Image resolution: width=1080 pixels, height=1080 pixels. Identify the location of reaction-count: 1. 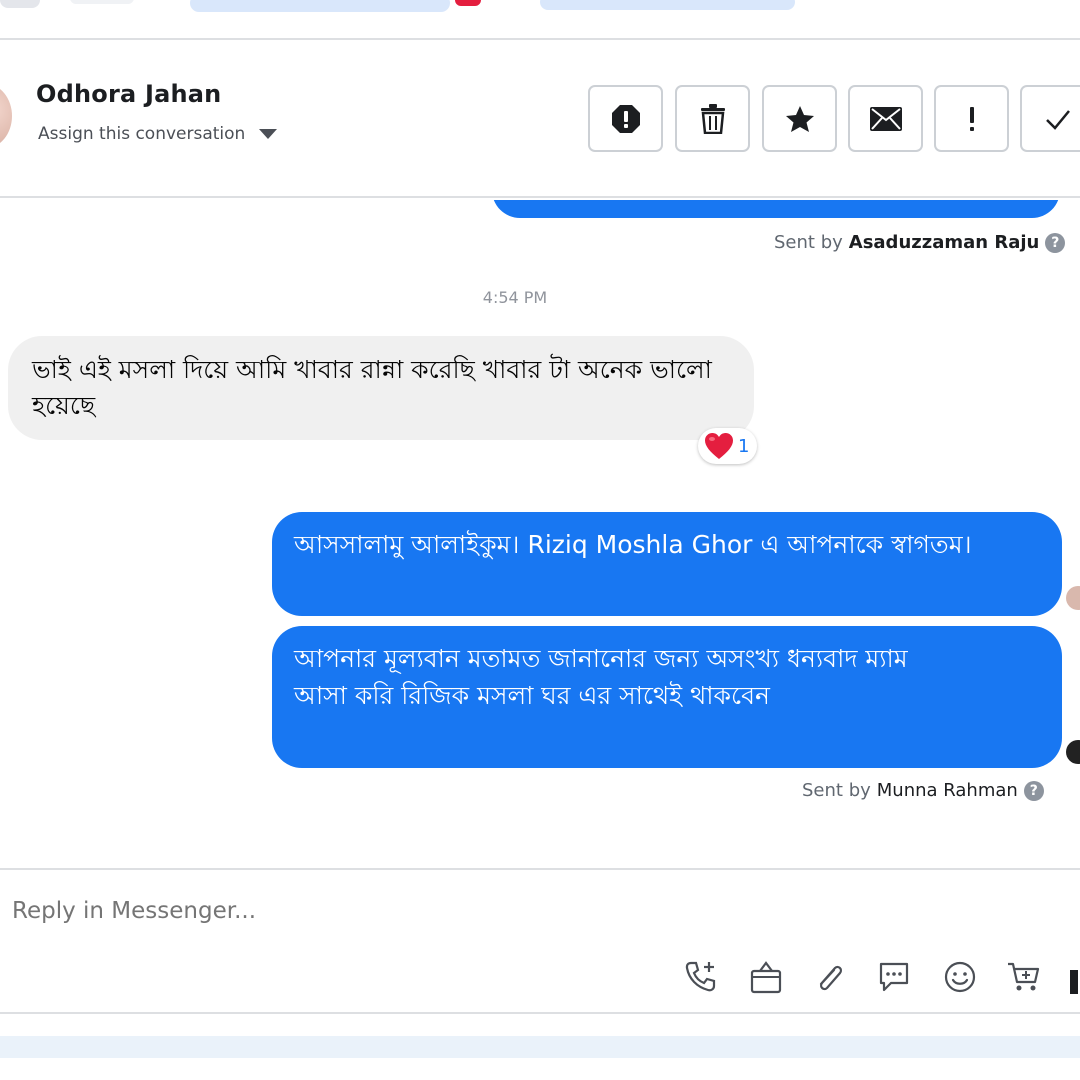
(744, 446).